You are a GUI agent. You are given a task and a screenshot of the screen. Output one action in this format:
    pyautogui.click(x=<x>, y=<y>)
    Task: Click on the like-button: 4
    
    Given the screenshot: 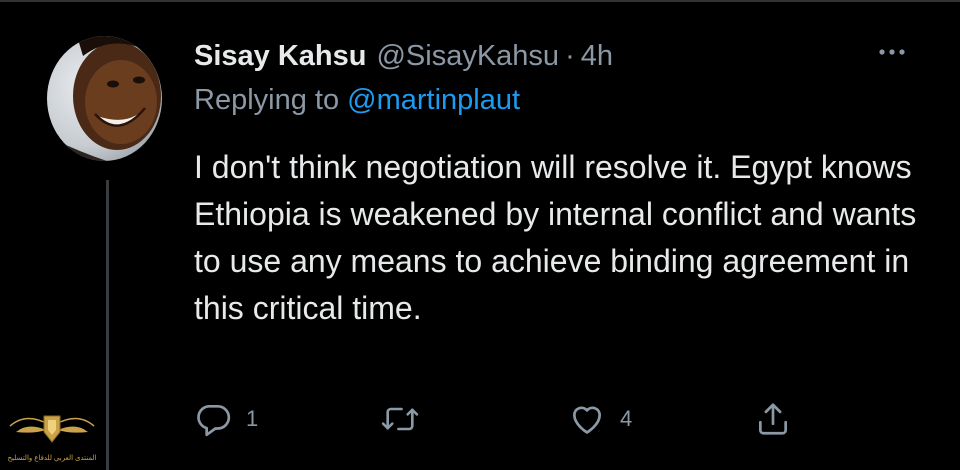 What is the action you would take?
    pyautogui.click(x=600, y=419)
    